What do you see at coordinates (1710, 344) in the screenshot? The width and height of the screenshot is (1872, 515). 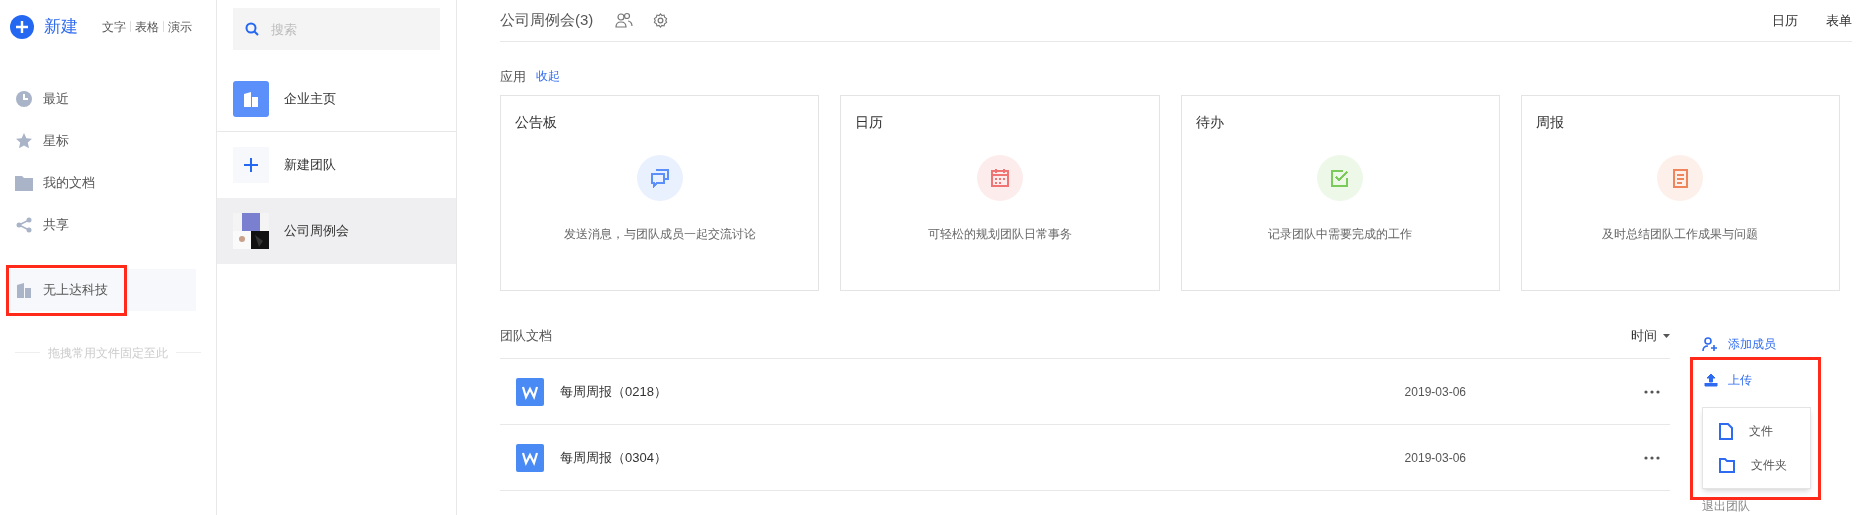 I see `add-person-icon` at bounding box center [1710, 344].